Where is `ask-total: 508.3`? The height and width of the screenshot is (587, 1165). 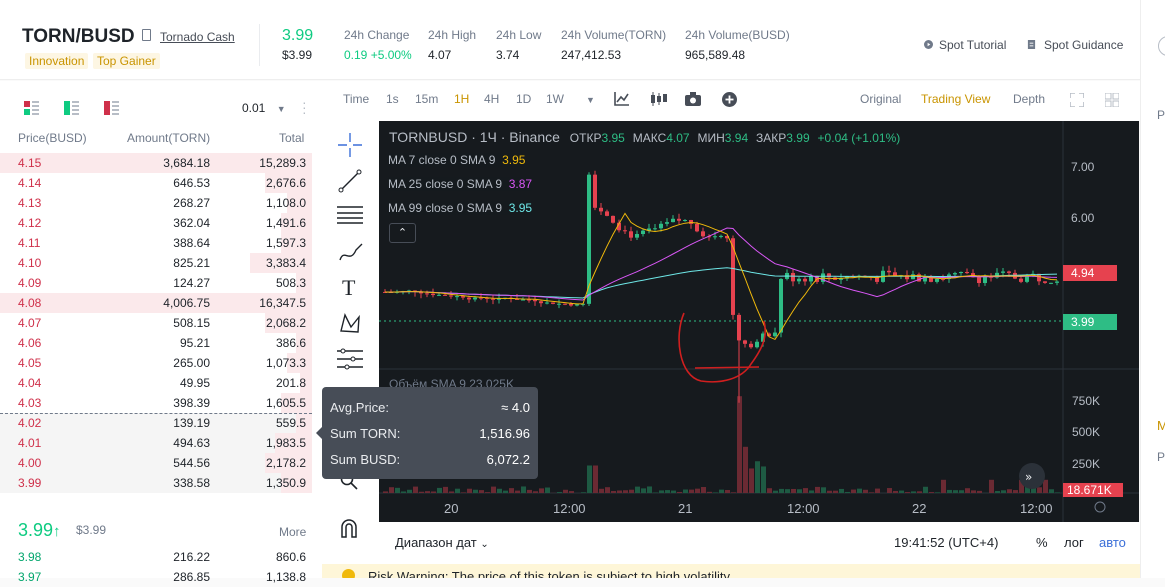 ask-total: 508.3 is located at coordinates (291, 283).